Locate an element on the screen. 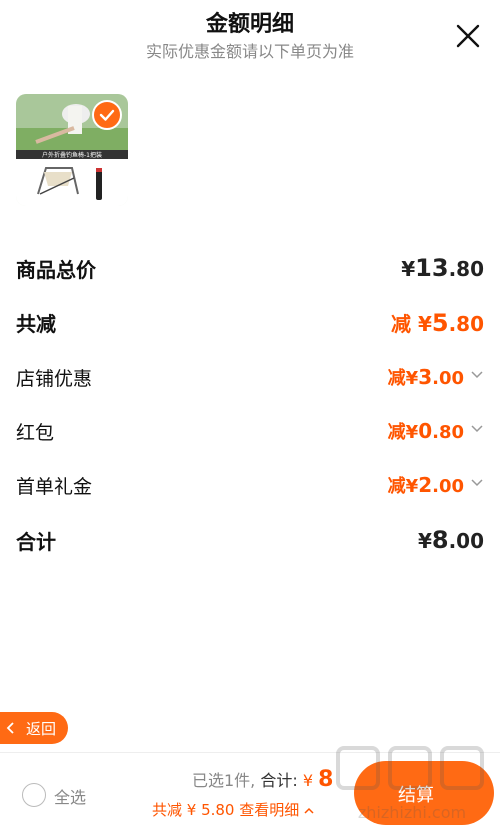 This screenshot has height=833, width=500. row-label: 红包 is located at coordinates (35, 433).